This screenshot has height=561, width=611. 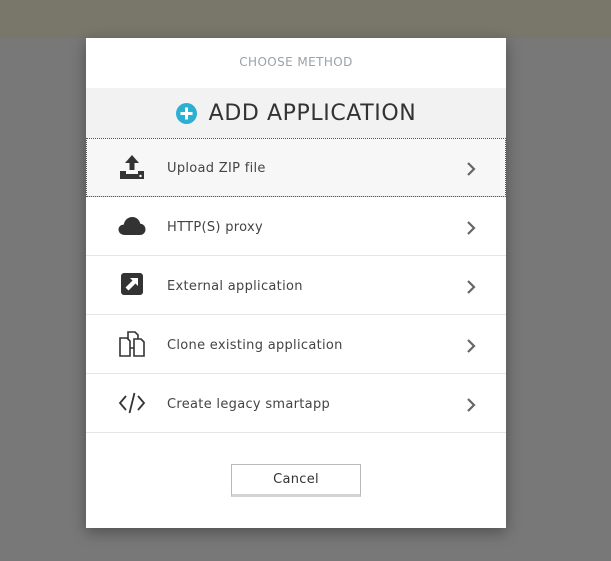 I want to click on clone-icon, so click(x=132, y=344).